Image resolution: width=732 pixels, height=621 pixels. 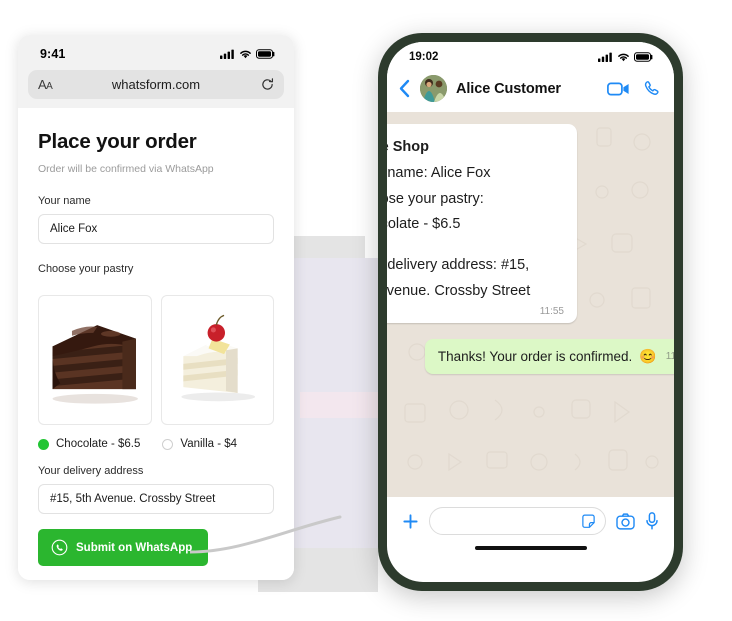 I want to click on status-bar-time: 9:41, so click(x=53, y=54).